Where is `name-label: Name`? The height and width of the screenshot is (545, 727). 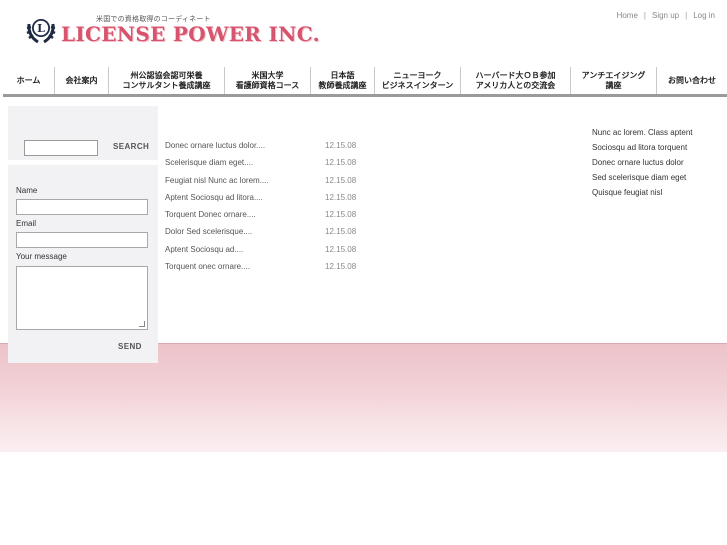
name-label: Name is located at coordinates (27, 190).